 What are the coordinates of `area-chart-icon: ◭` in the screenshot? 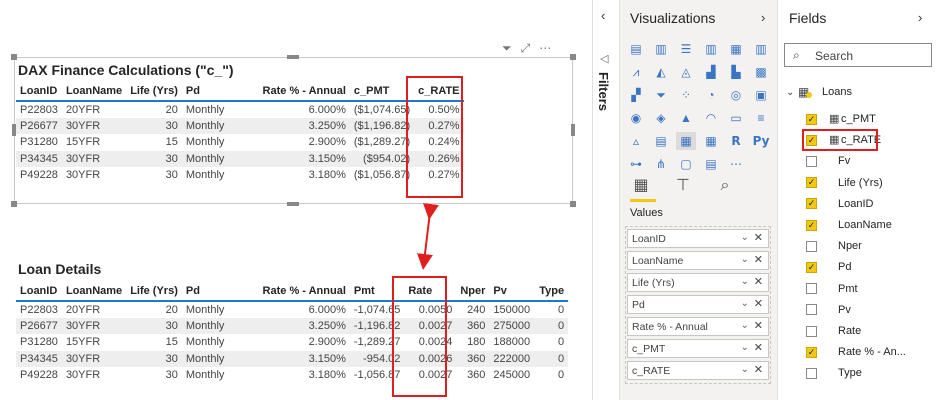 It's located at (661, 72).